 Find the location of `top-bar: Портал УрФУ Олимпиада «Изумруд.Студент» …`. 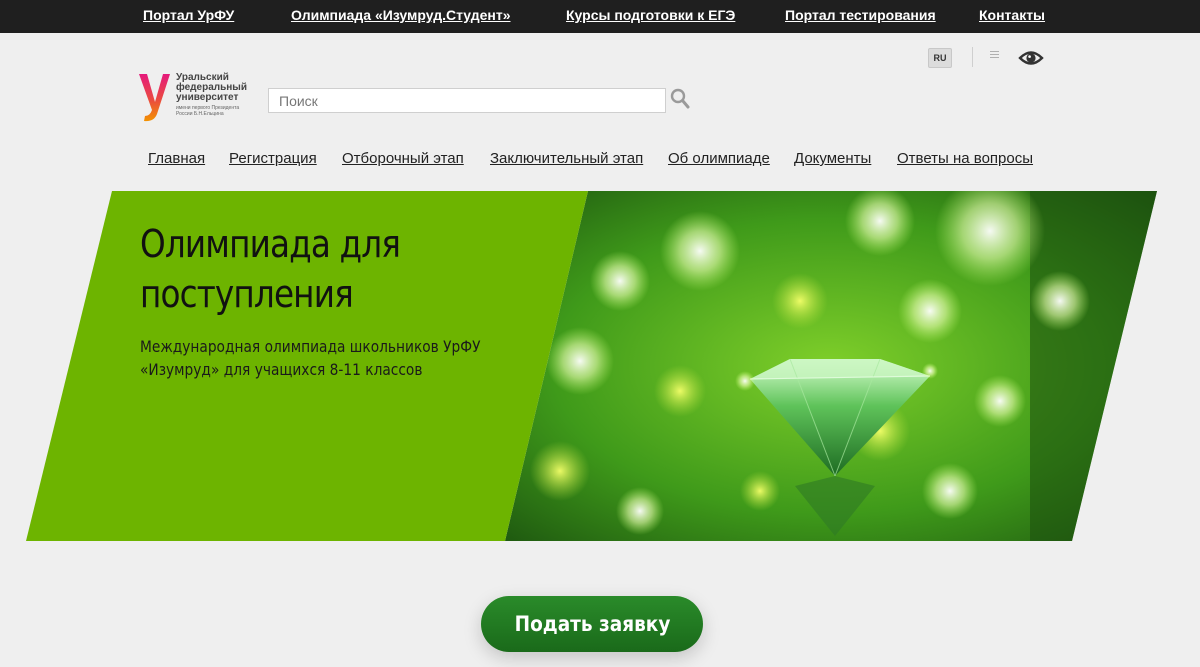

top-bar: Портал УрФУ Олимпиада «Изумруд.Студент» … is located at coordinates (600, 16).